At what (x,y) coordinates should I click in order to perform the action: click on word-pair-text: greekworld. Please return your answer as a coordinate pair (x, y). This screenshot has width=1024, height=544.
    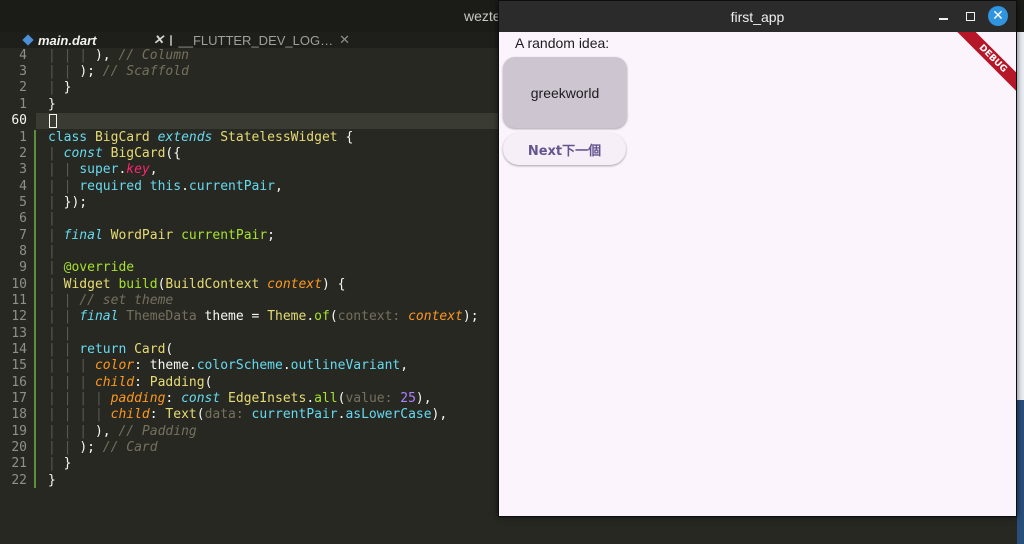
    Looking at the image, I should click on (565, 92).